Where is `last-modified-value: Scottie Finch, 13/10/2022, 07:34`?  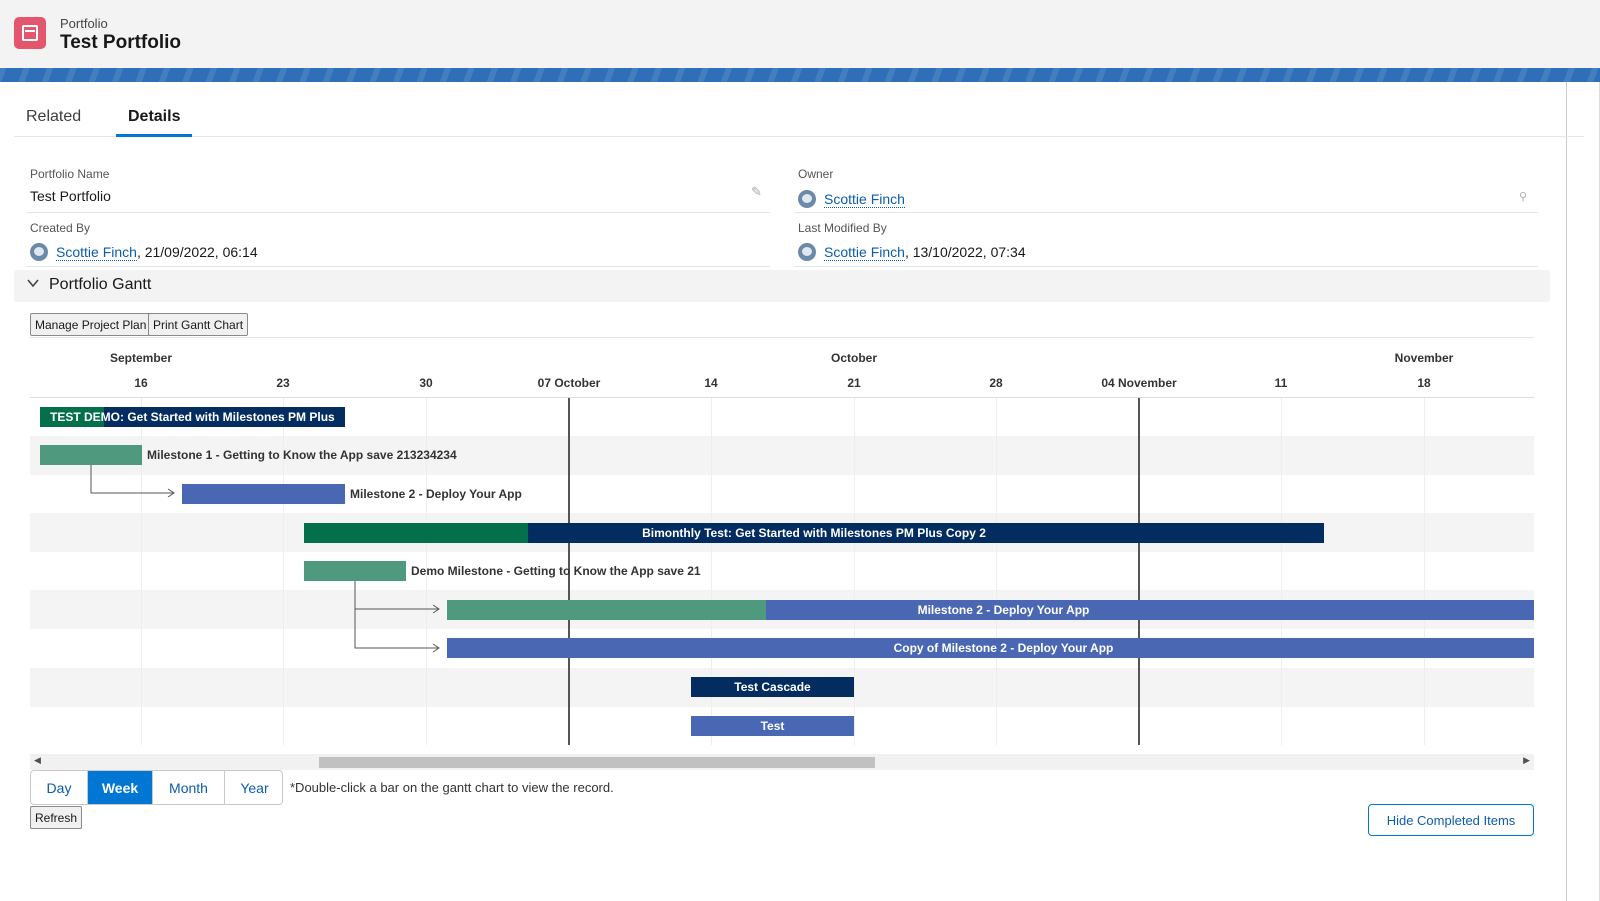
last-modified-value: Scottie Finch, 13/10/2022, 07:34 is located at coordinates (912, 252).